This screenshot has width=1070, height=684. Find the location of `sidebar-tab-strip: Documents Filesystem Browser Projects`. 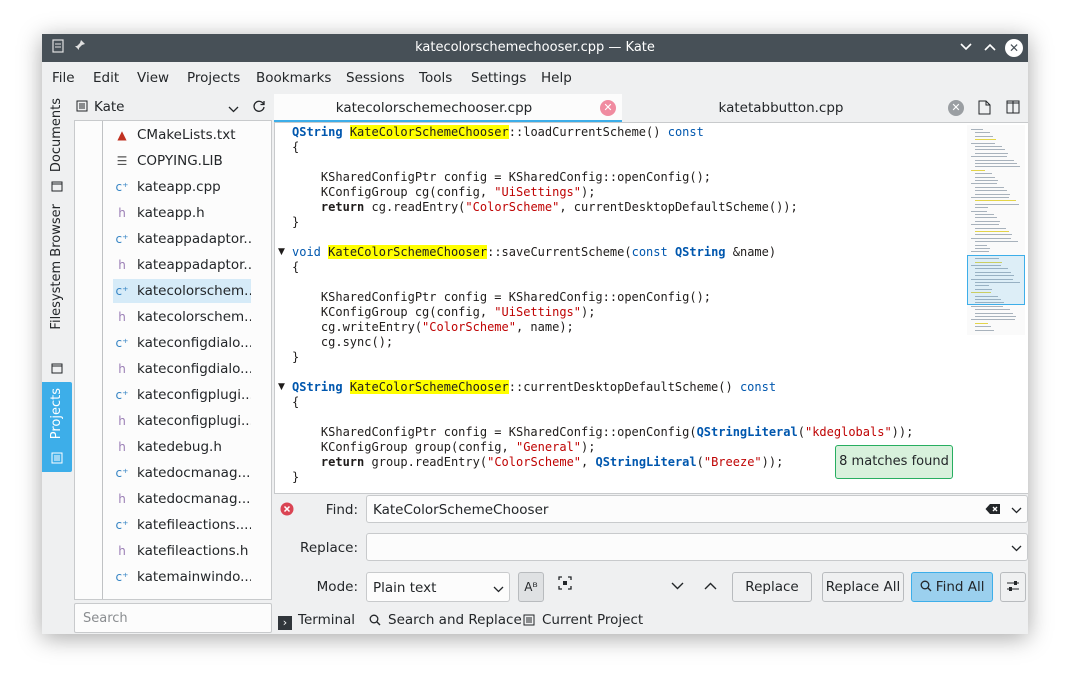

sidebar-tab-strip: Documents Filesystem Browser Projects is located at coordinates (57, 363).